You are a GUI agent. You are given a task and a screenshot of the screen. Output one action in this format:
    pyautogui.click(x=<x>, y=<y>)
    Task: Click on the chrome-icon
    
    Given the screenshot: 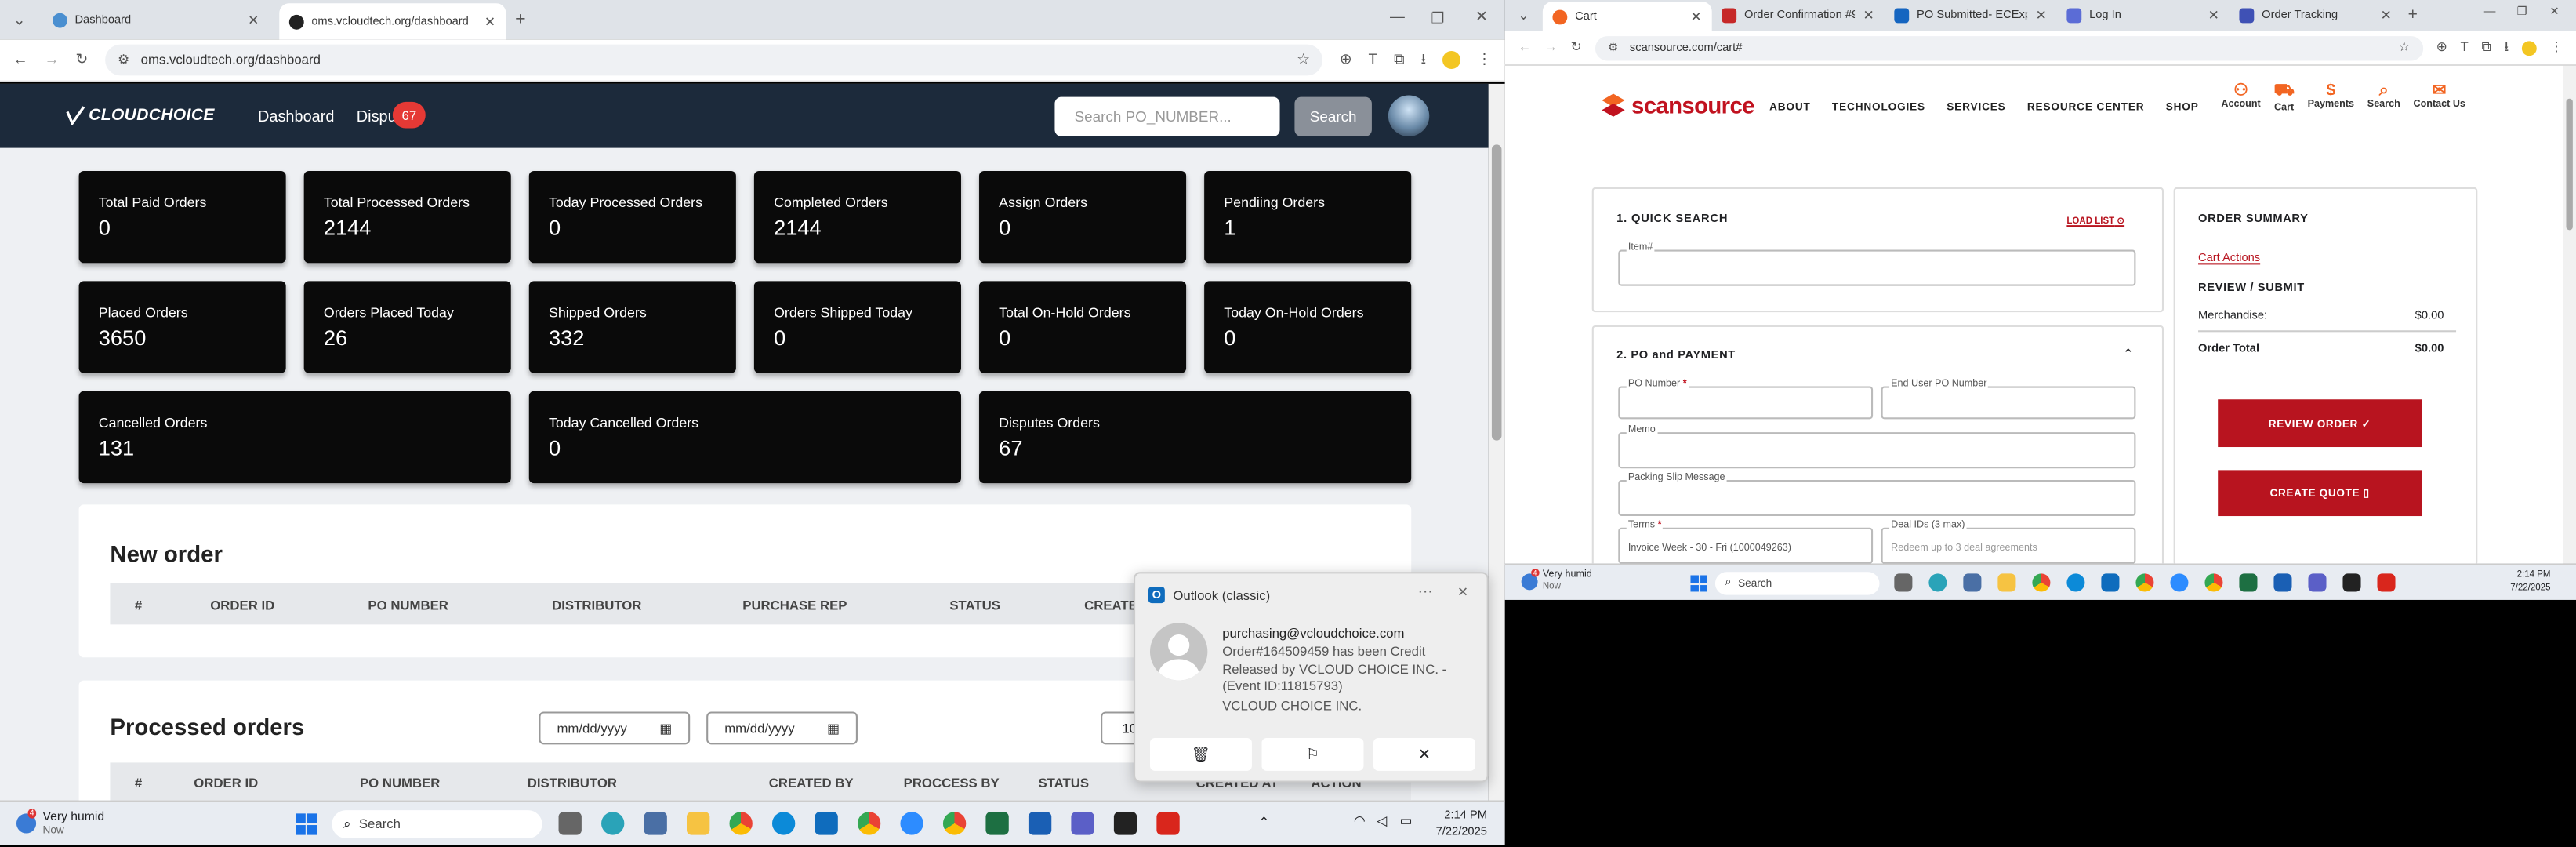 What is the action you would take?
    pyautogui.click(x=2041, y=582)
    